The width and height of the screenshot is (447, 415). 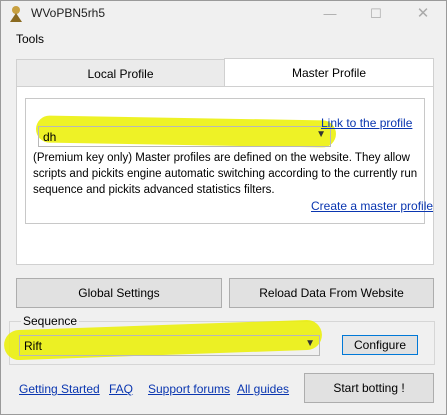 What do you see at coordinates (121, 389) in the screenshot?
I see `faq-link: FAQ` at bounding box center [121, 389].